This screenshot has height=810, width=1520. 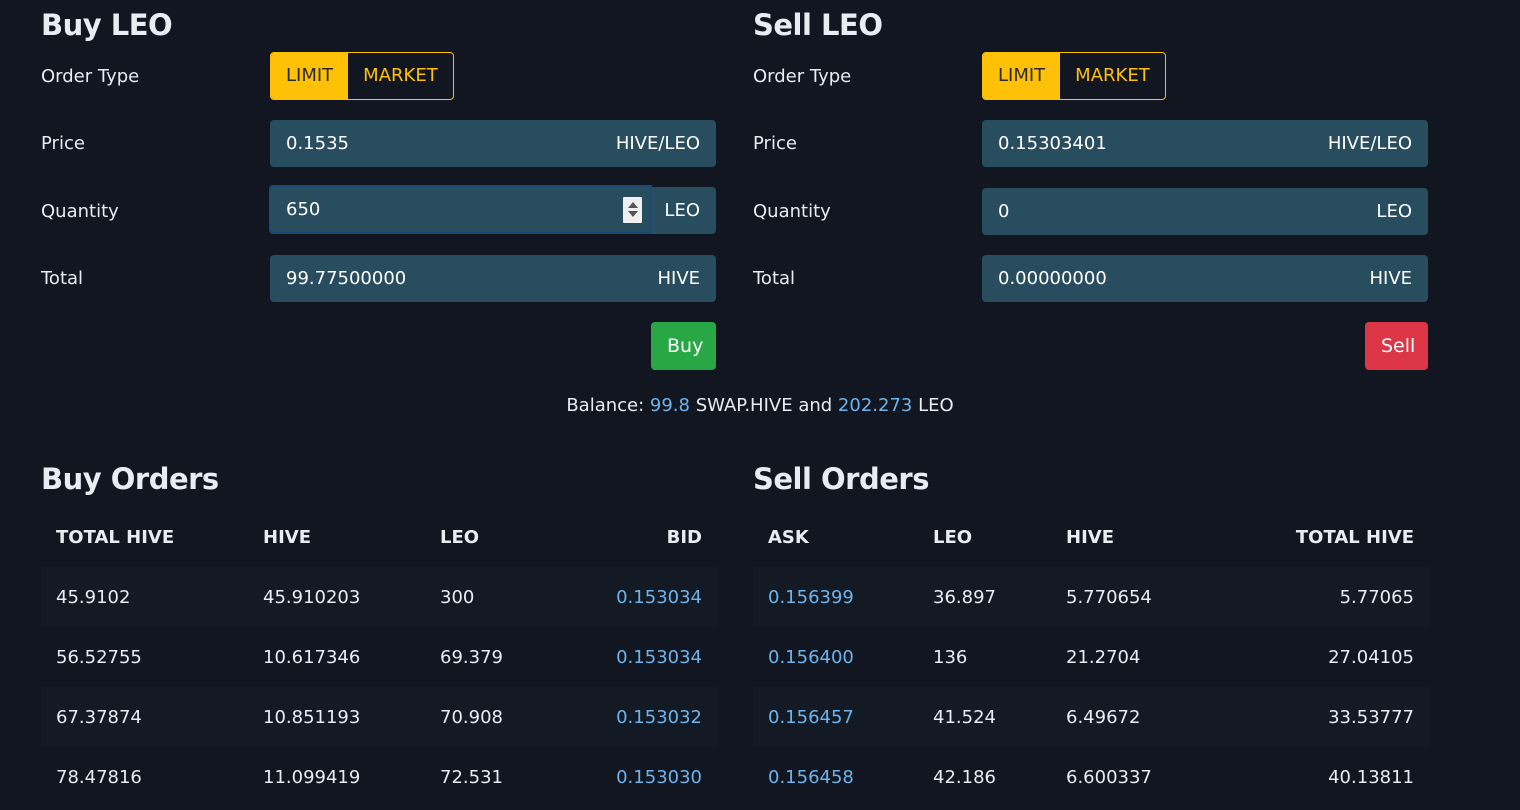 What do you see at coordinates (346, 278) in the screenshot?
I see `buy-total-value: 99.77500000` at bounding box center [346, 278].